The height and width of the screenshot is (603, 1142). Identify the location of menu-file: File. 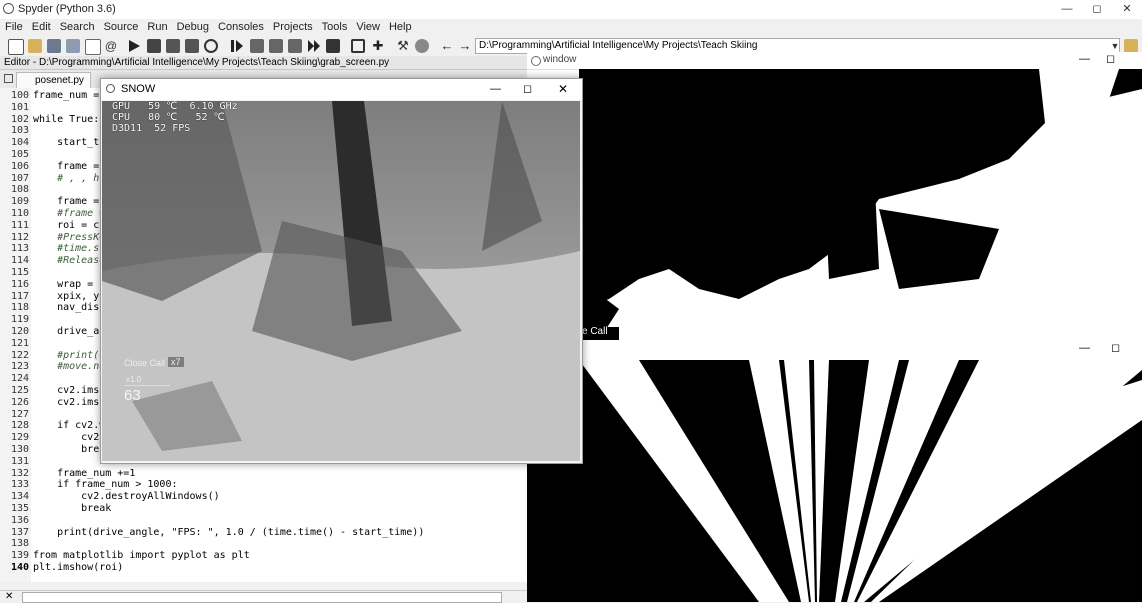
(13, 26).